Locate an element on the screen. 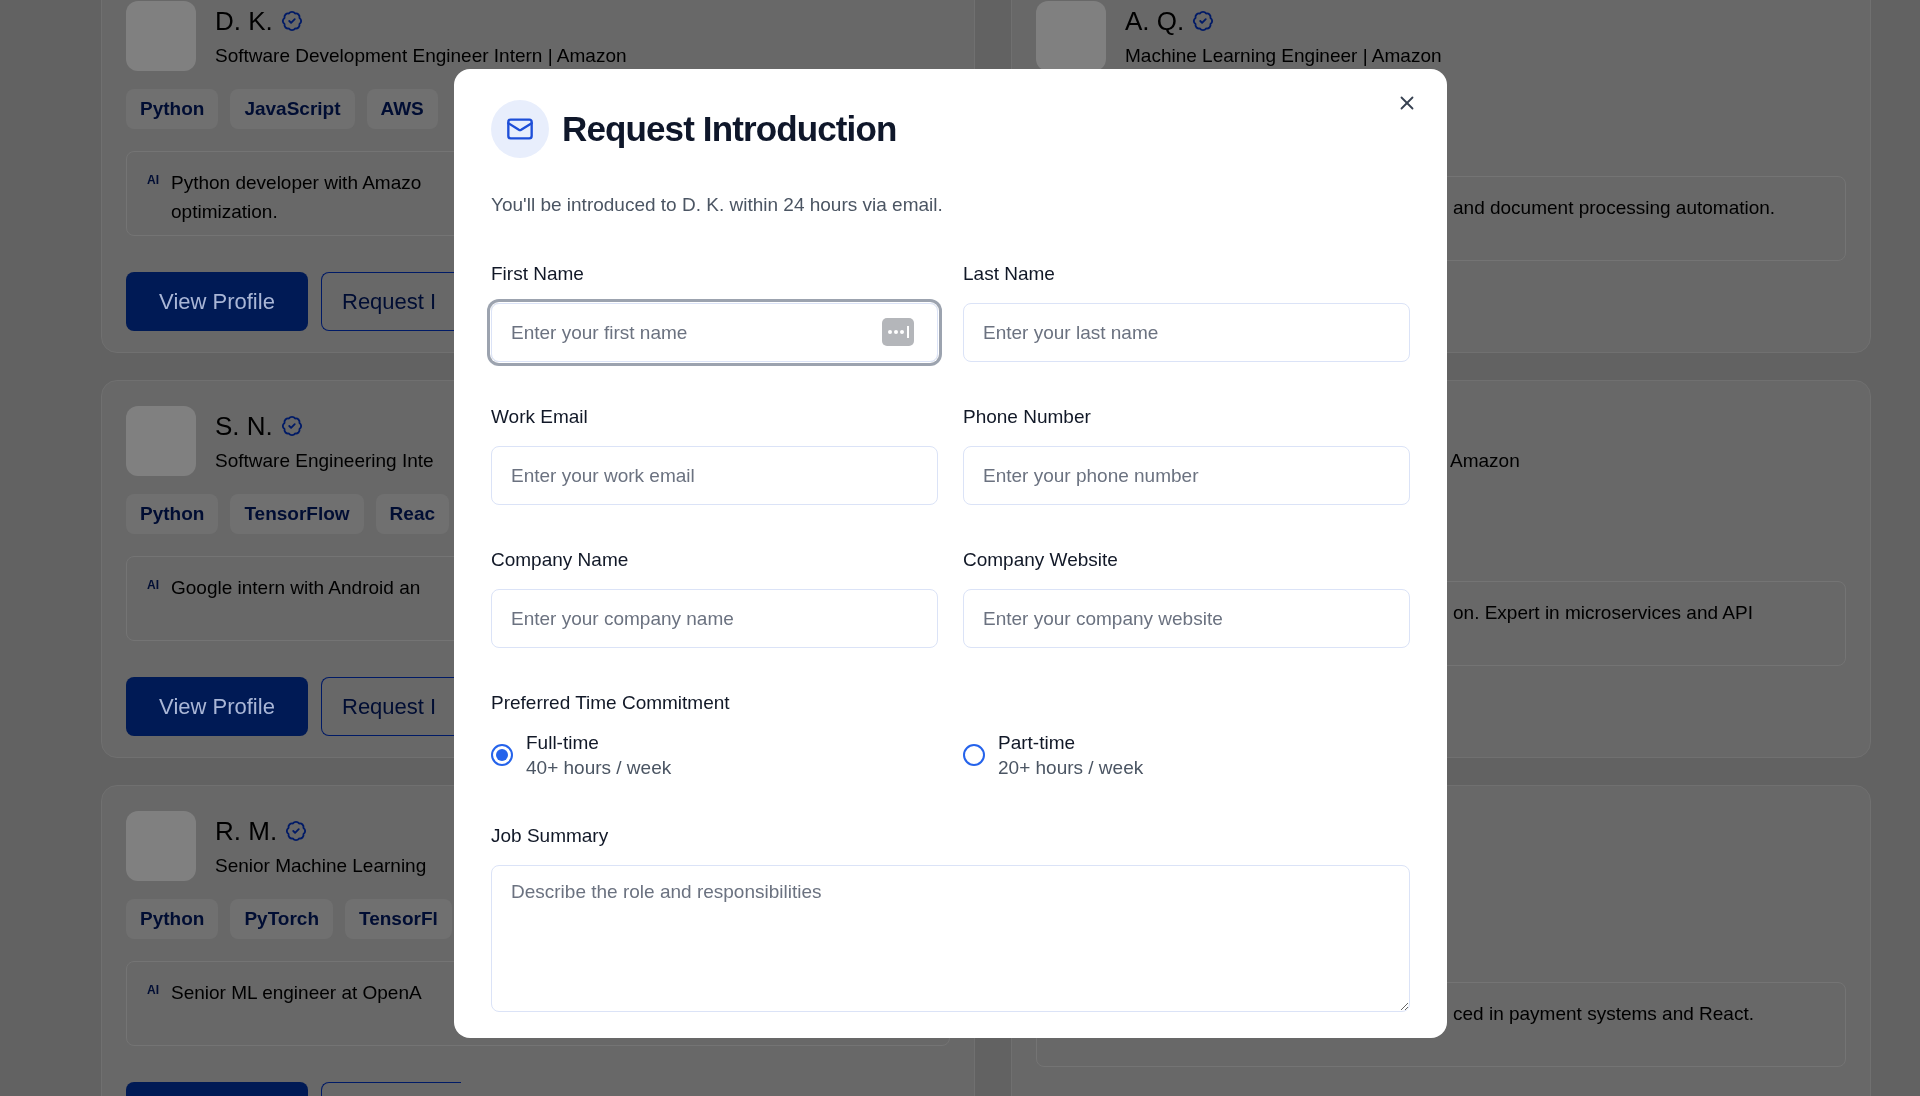  field-label: Company Name is located at coordinates (560, 560).